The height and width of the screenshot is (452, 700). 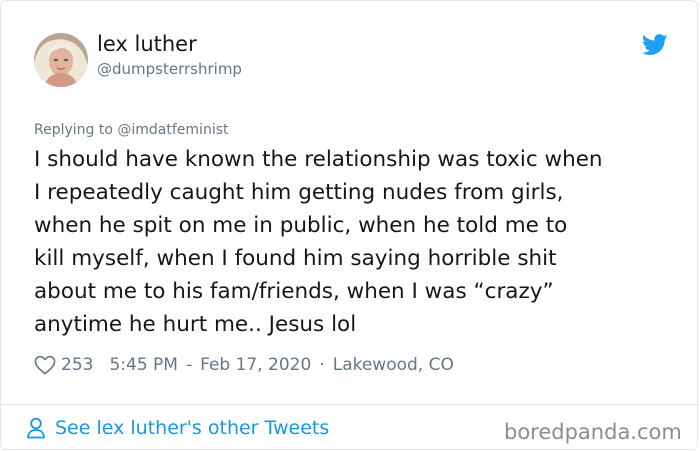 I want to click on heart-outline-icon, so click(x=45, y=365).